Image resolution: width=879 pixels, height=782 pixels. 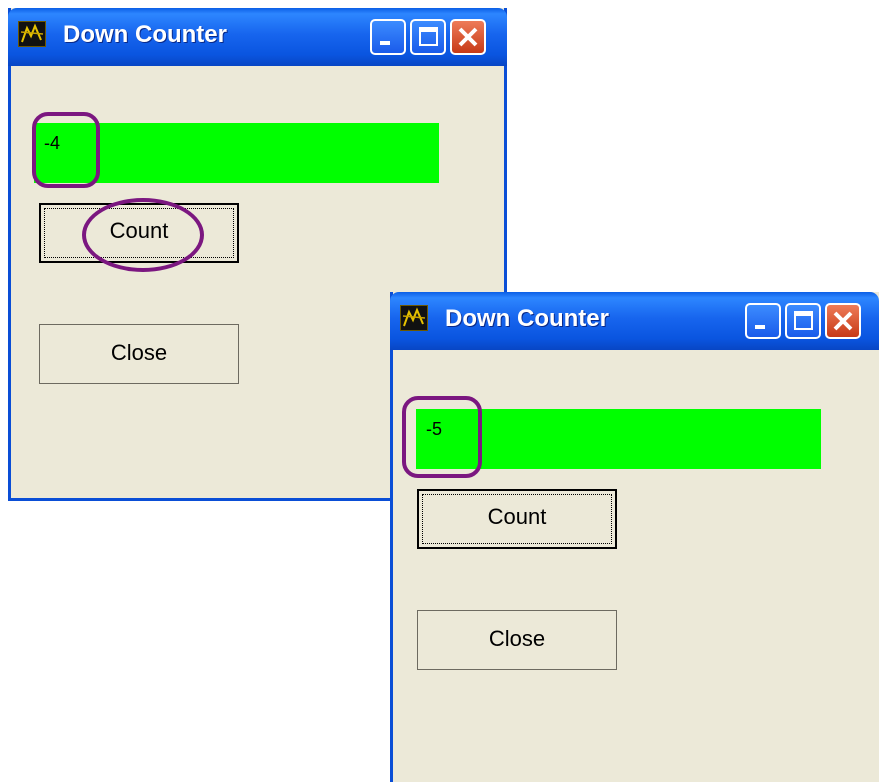 What do you see at coordinates (236, 153) in the screenshot?
I see `counter-display: -4` at bounding box center [236, 153].